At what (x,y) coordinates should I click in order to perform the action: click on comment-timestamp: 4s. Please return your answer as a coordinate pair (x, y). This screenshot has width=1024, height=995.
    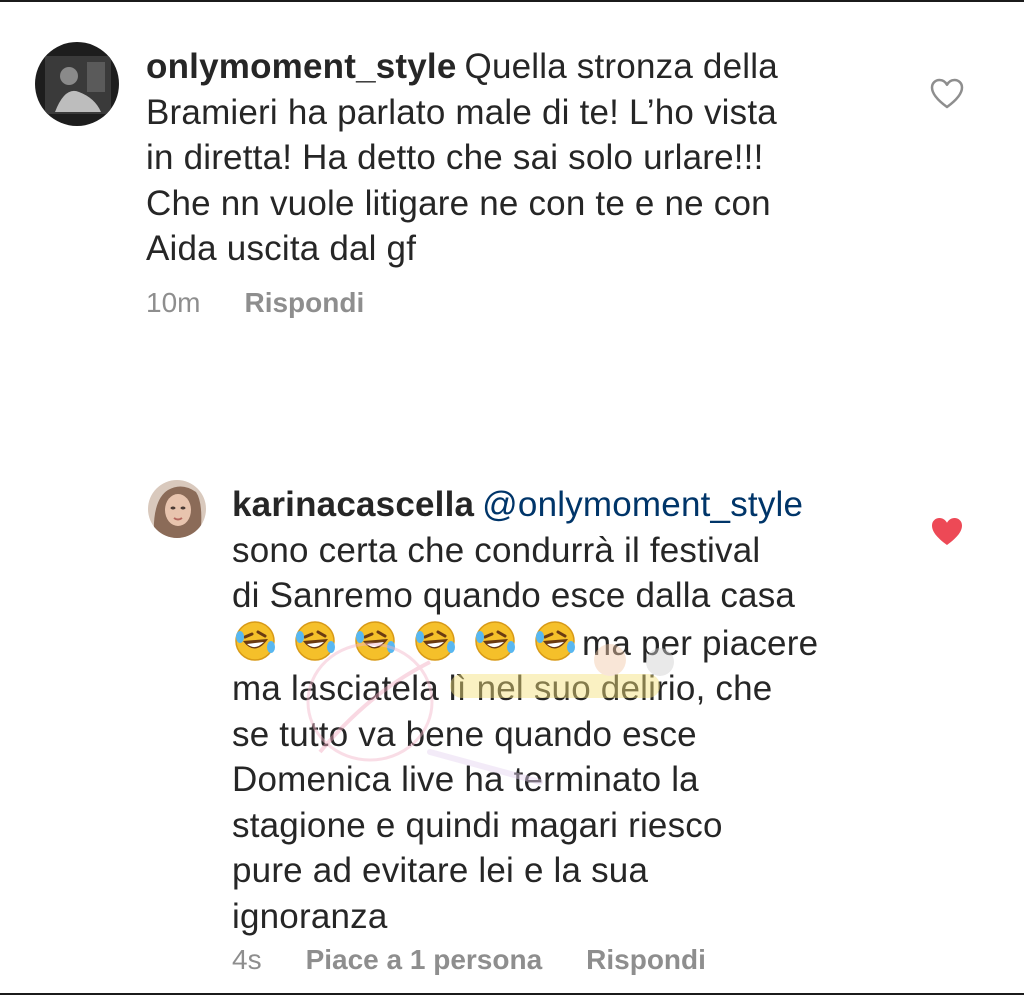
    Looking at the image, I should click on (247, 959).